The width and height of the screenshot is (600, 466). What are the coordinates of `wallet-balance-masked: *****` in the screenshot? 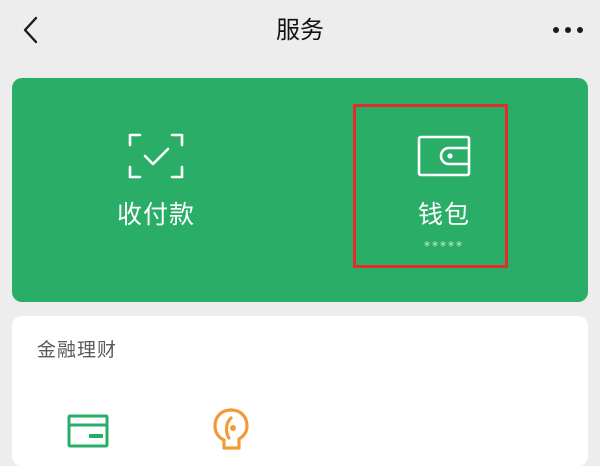 It's located at (444, 246).